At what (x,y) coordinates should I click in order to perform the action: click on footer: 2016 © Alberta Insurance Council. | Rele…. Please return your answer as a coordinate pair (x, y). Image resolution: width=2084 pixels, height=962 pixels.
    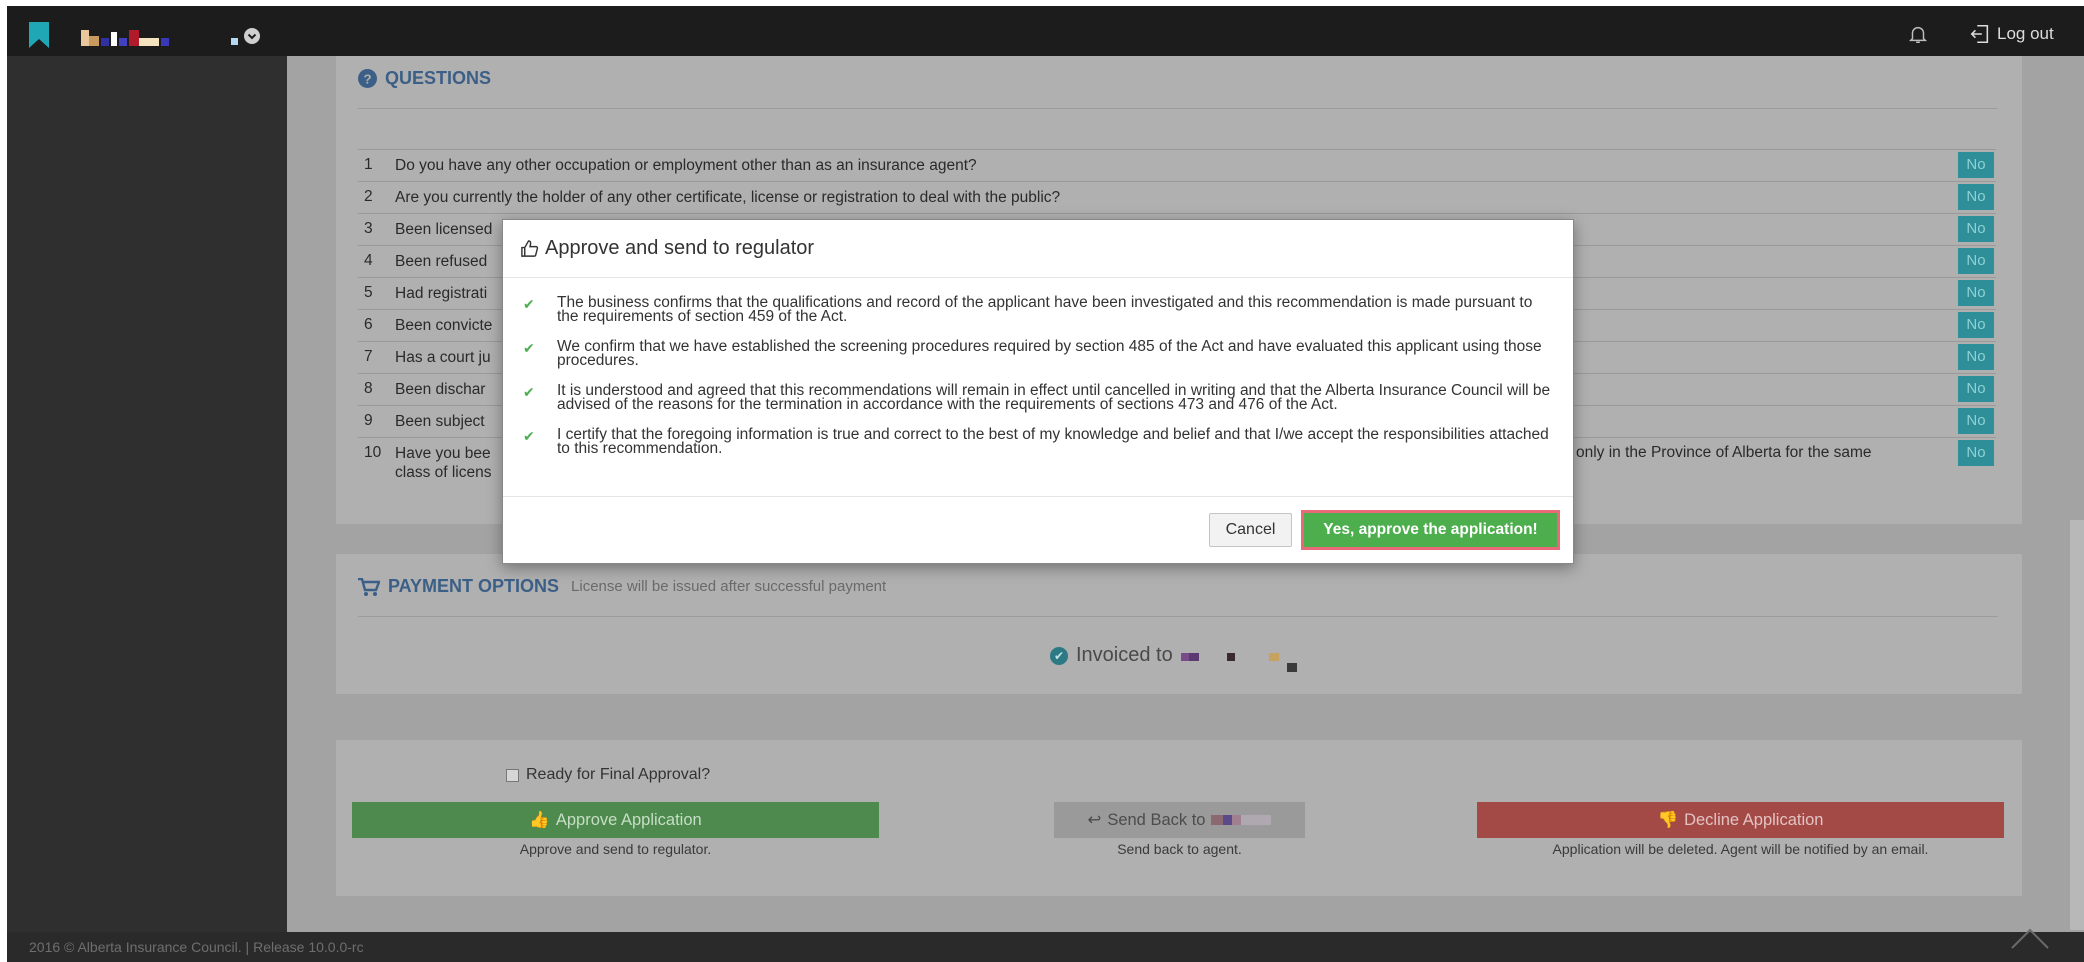
    Looking at the image, I should click on (1045, 947).